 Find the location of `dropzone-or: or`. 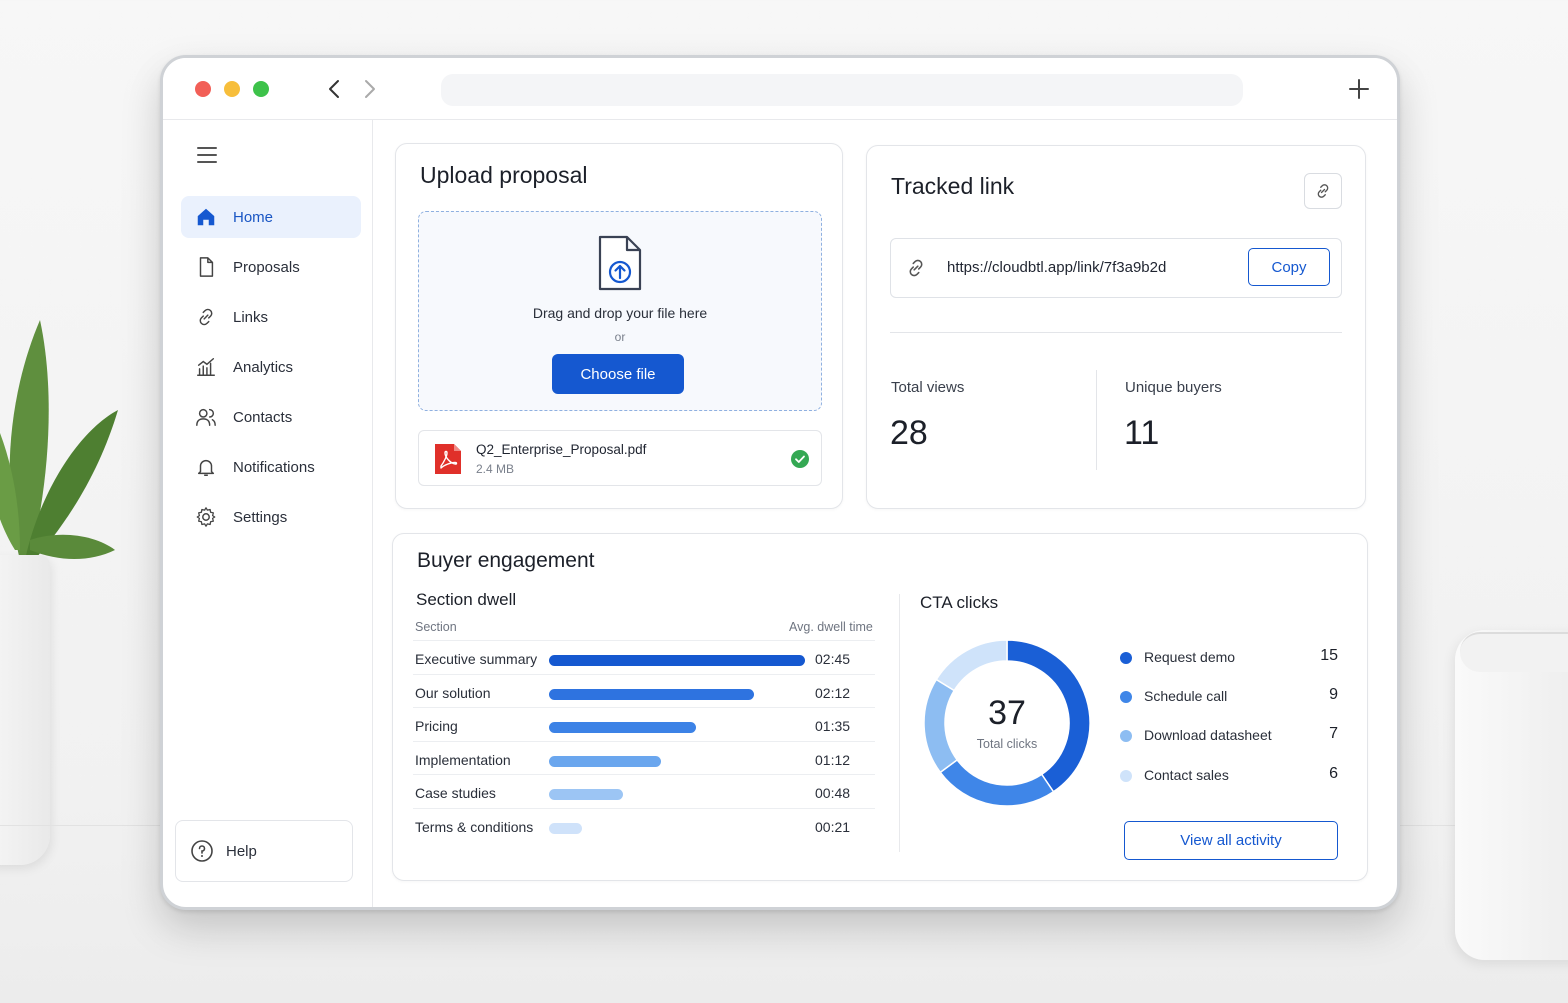

dropzone-or: or is located at coordinates (620, 337).